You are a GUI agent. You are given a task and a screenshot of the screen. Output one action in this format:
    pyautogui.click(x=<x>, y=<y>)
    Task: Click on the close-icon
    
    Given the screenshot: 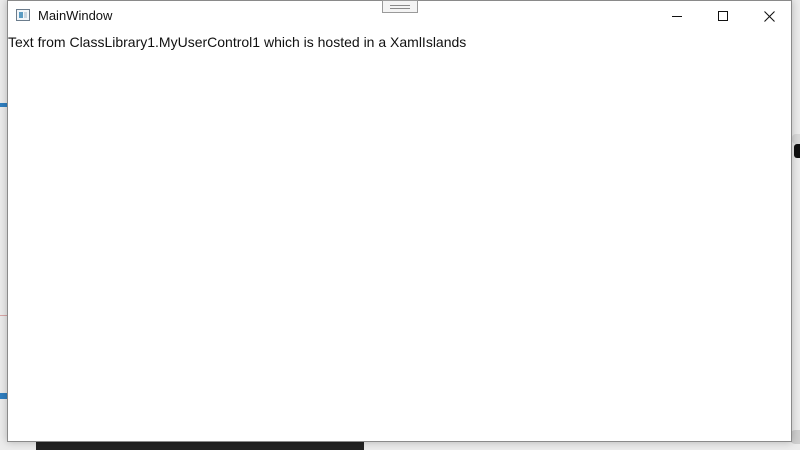 What is the action you would take?
    pyautogui.click(x=769, y=16)
    